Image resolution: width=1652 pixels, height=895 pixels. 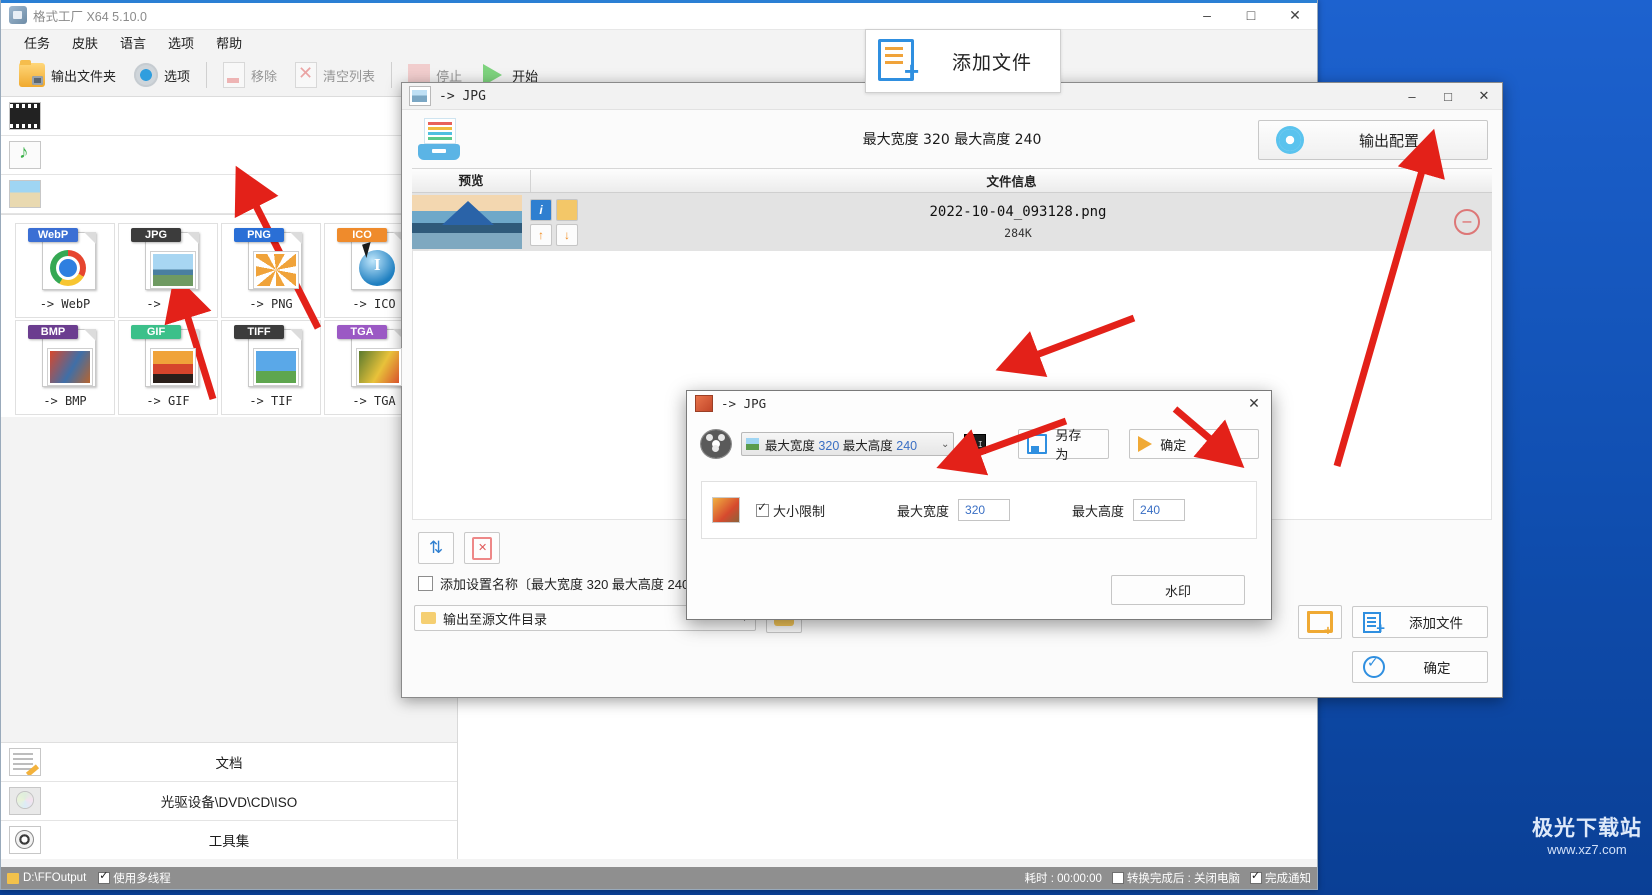 I want to click on new-folder-button, so click(x=1320, y=622).